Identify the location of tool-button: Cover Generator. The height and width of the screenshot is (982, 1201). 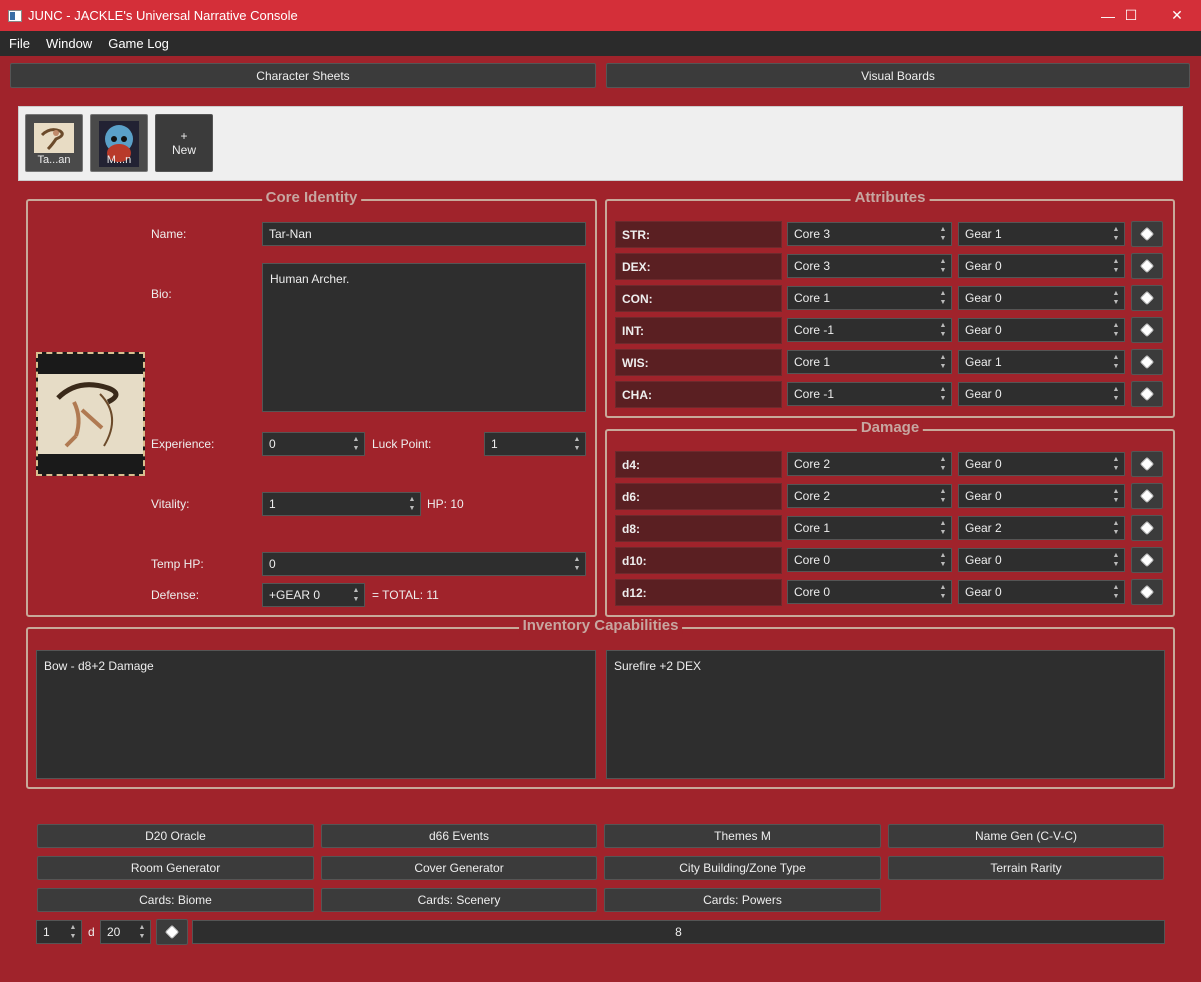
(459, 868).